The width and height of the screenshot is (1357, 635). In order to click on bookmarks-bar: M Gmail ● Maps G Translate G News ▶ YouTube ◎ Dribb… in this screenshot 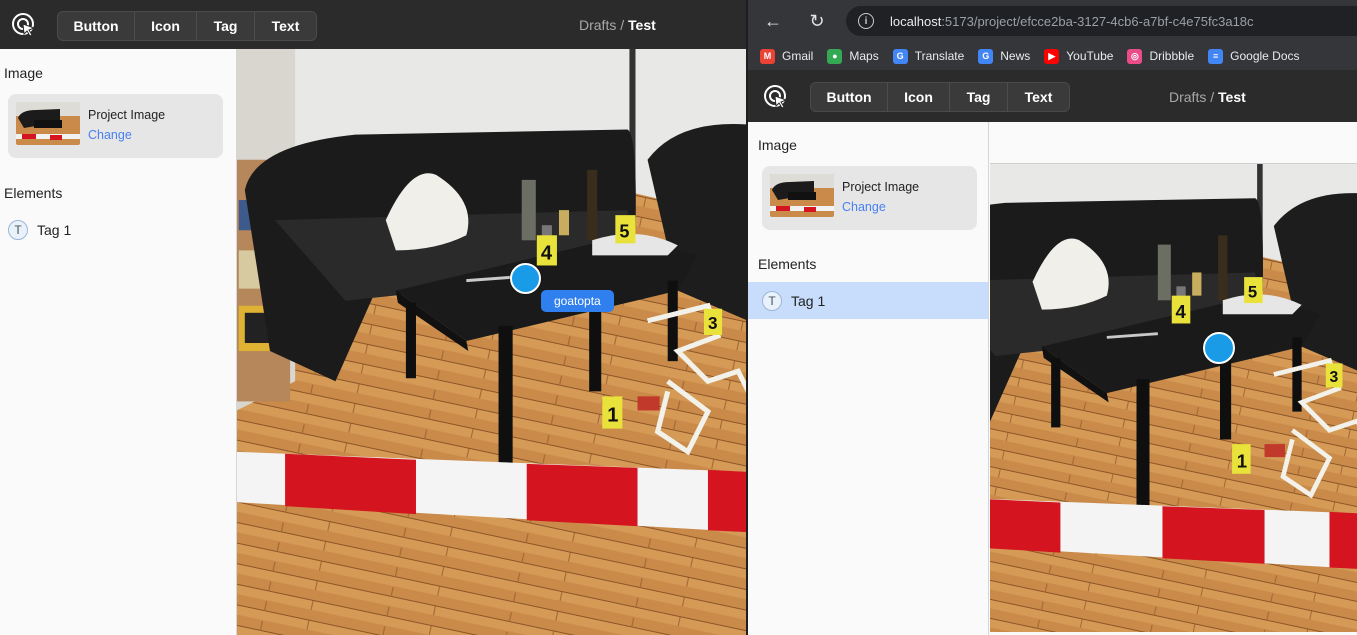, I will do `click(1052, 56)`.